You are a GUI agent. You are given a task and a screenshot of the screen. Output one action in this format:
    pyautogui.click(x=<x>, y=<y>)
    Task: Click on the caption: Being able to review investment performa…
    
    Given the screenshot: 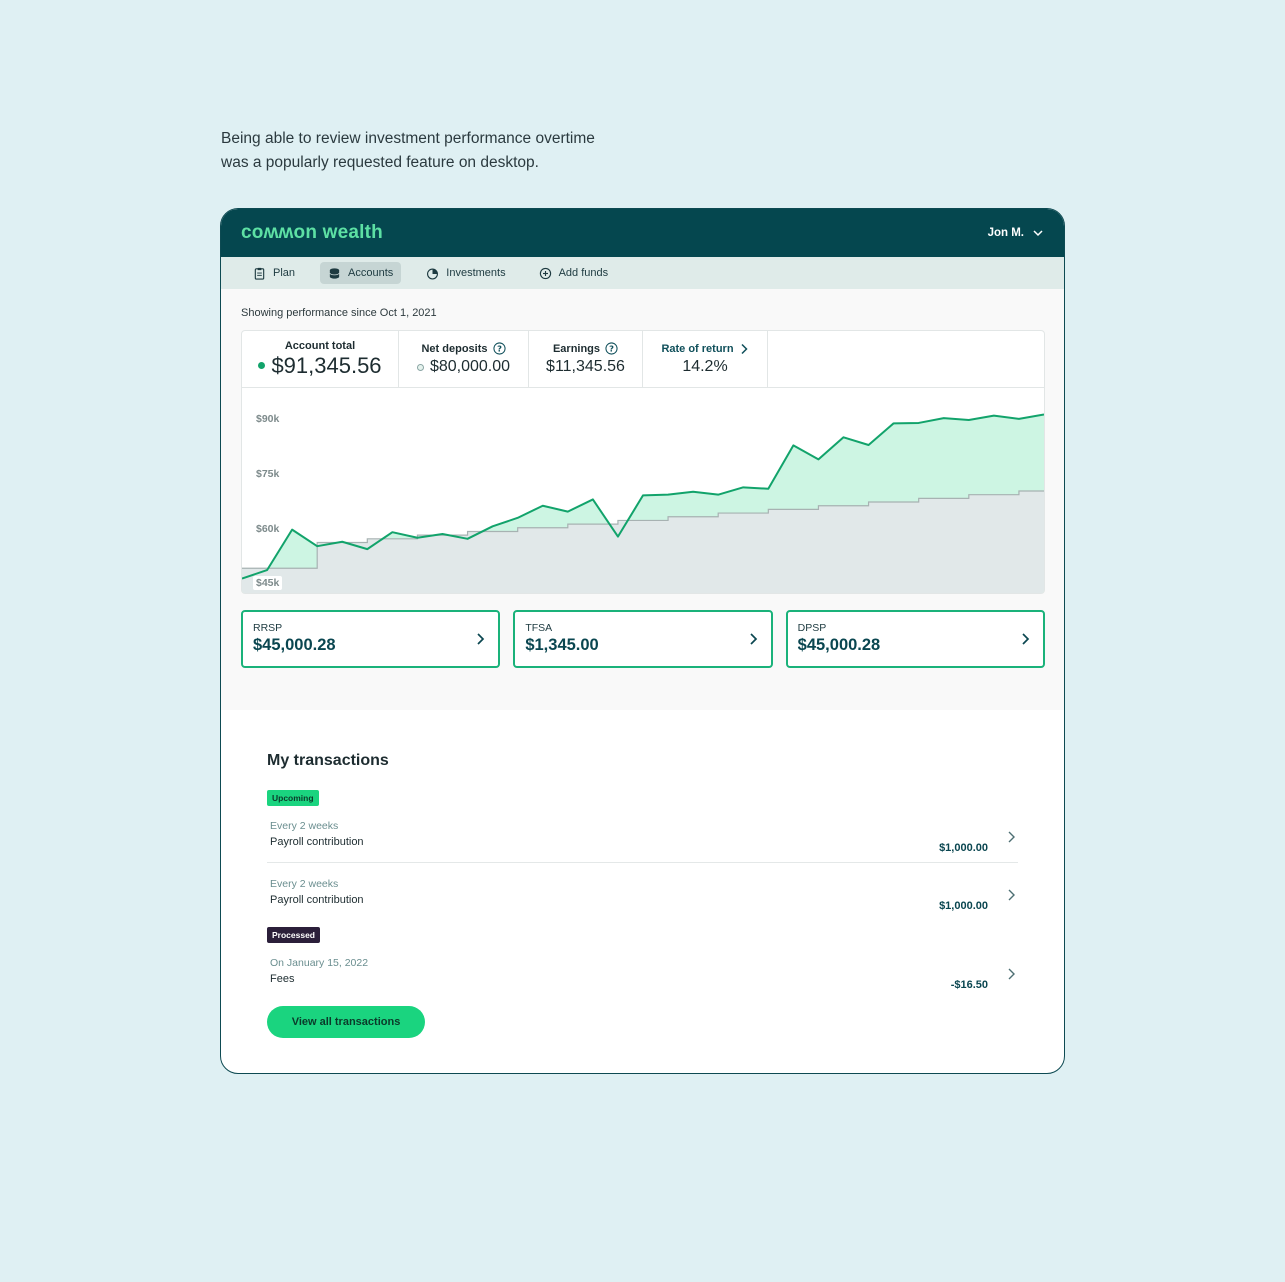 What is the action you would take?
    pyautogui.click(x=431, y=151)
    